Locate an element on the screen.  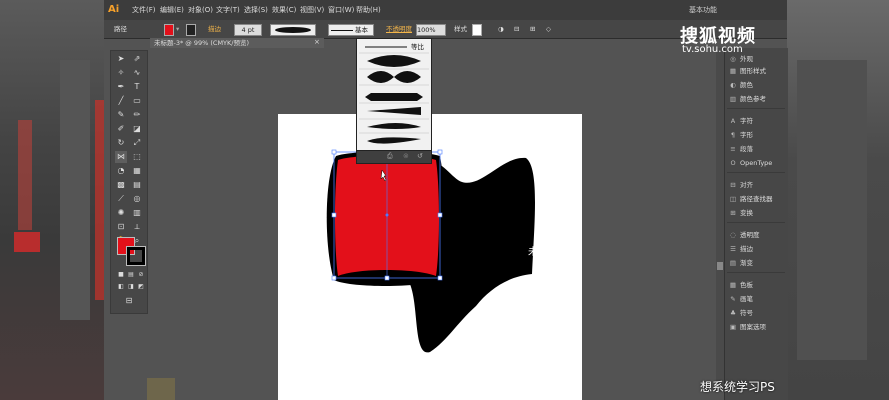
type-tool-icon: T is located at coordinates (137, 87).